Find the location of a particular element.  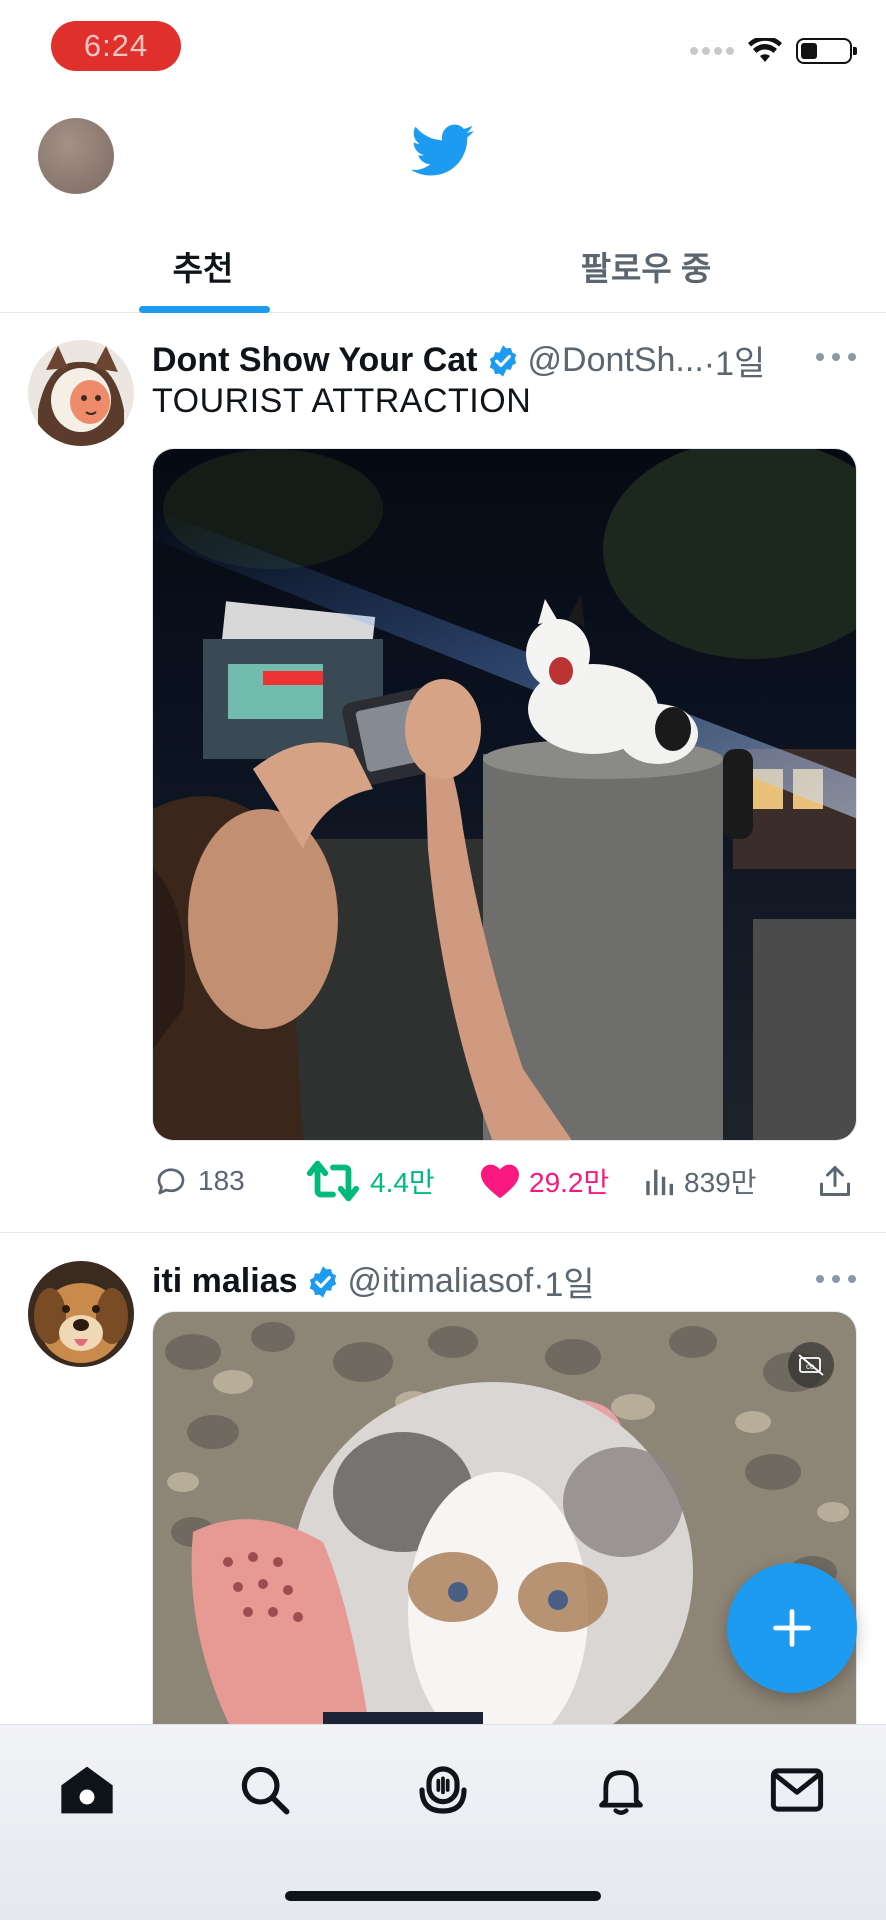

nav-spaces is located at coordinates (443, 1790).